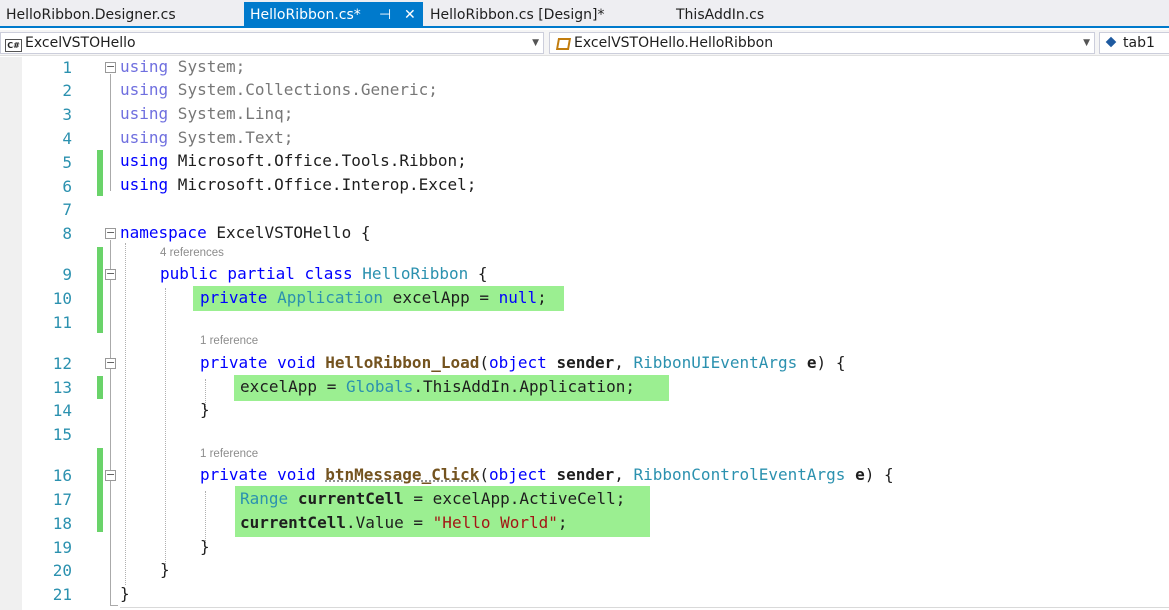 The image size is (1169, 610). What do you see at coordinates (433, 498) in the screenshot?
I see `code-line: Range currentCell = excelApp.ActiveCell;` at bounding box center [433, 498].